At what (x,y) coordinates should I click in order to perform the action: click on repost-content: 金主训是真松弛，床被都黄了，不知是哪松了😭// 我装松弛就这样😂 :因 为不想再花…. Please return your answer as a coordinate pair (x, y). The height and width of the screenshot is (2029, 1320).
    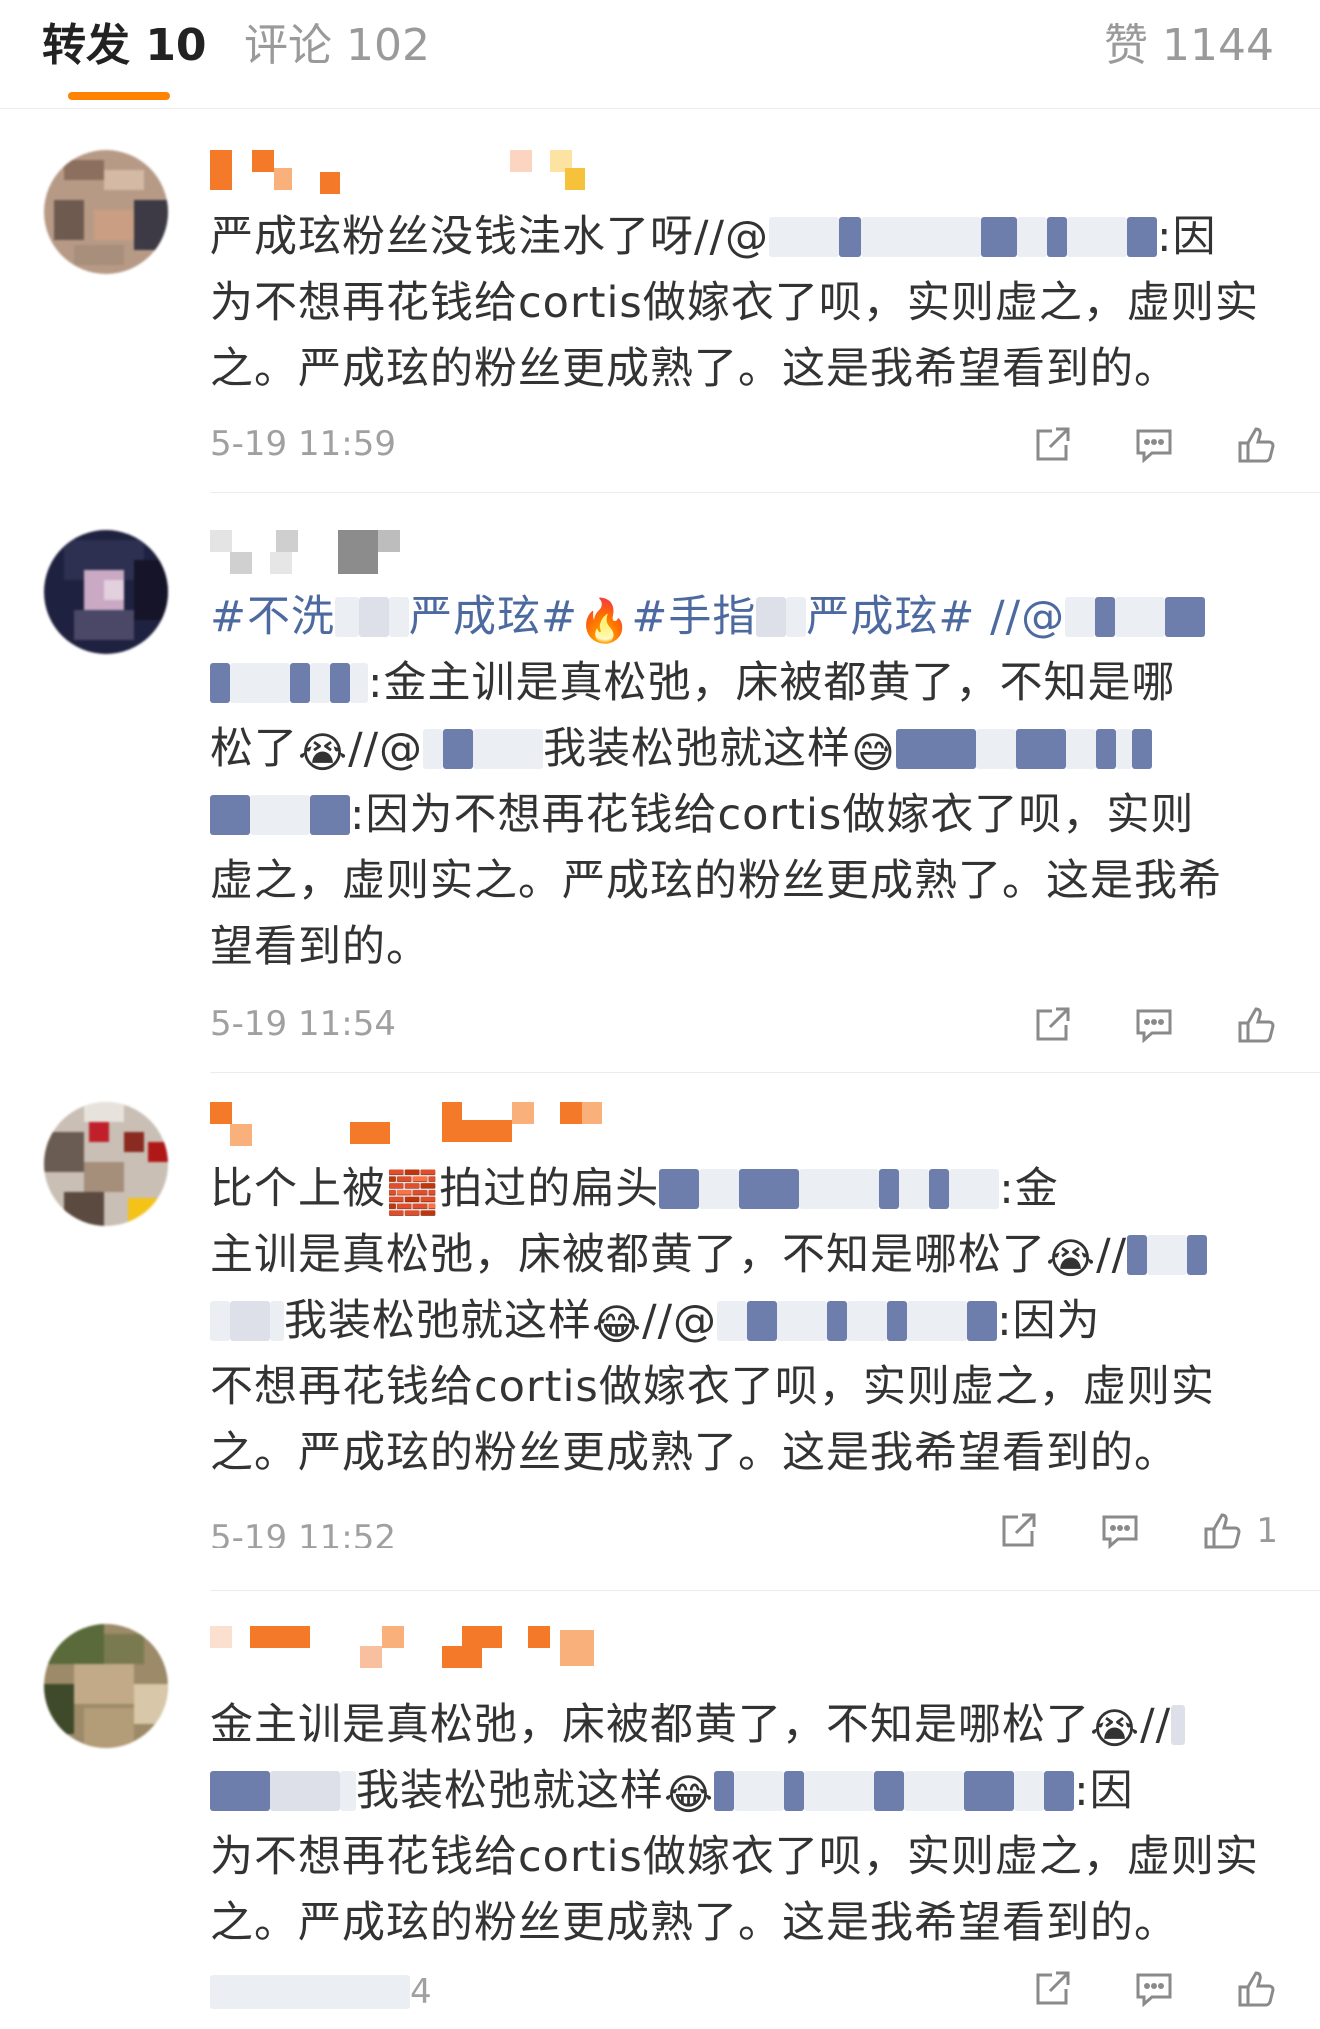
    Looking at the image, I should click on (745, 1824).